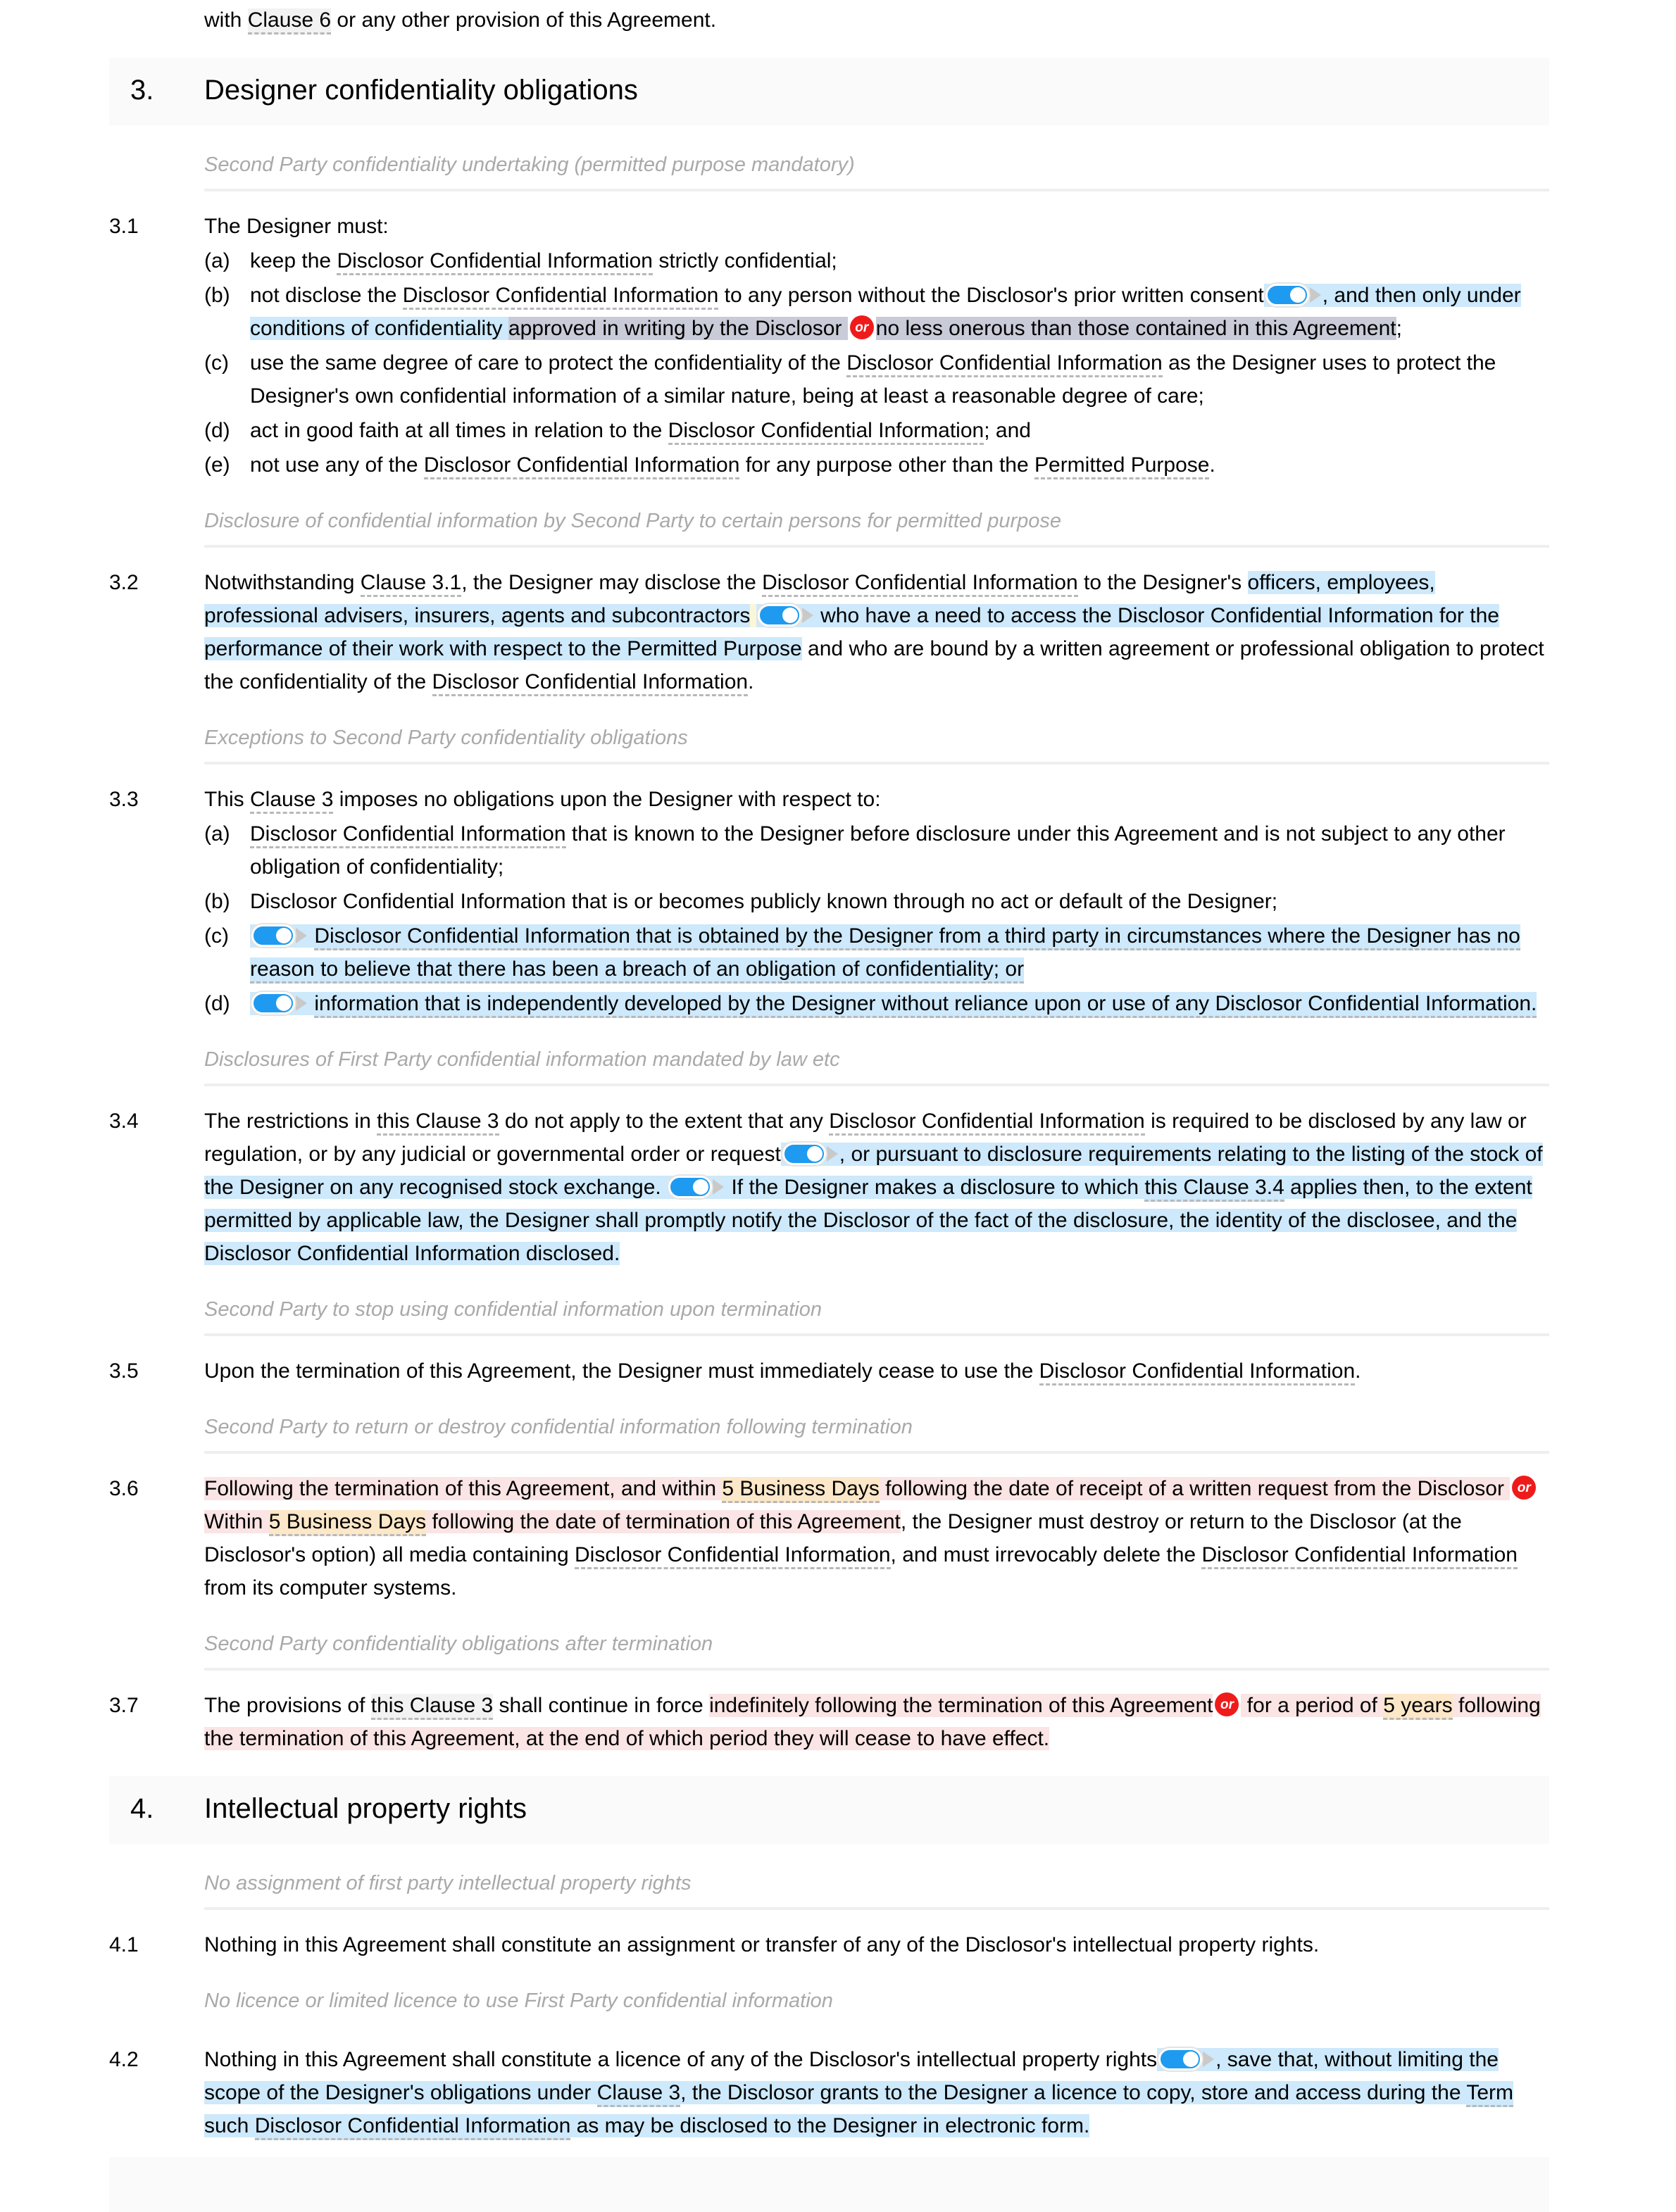 The image size is (1676, 2212). I want to click on highlighted-text-pink: Within, so click(237, 1522).